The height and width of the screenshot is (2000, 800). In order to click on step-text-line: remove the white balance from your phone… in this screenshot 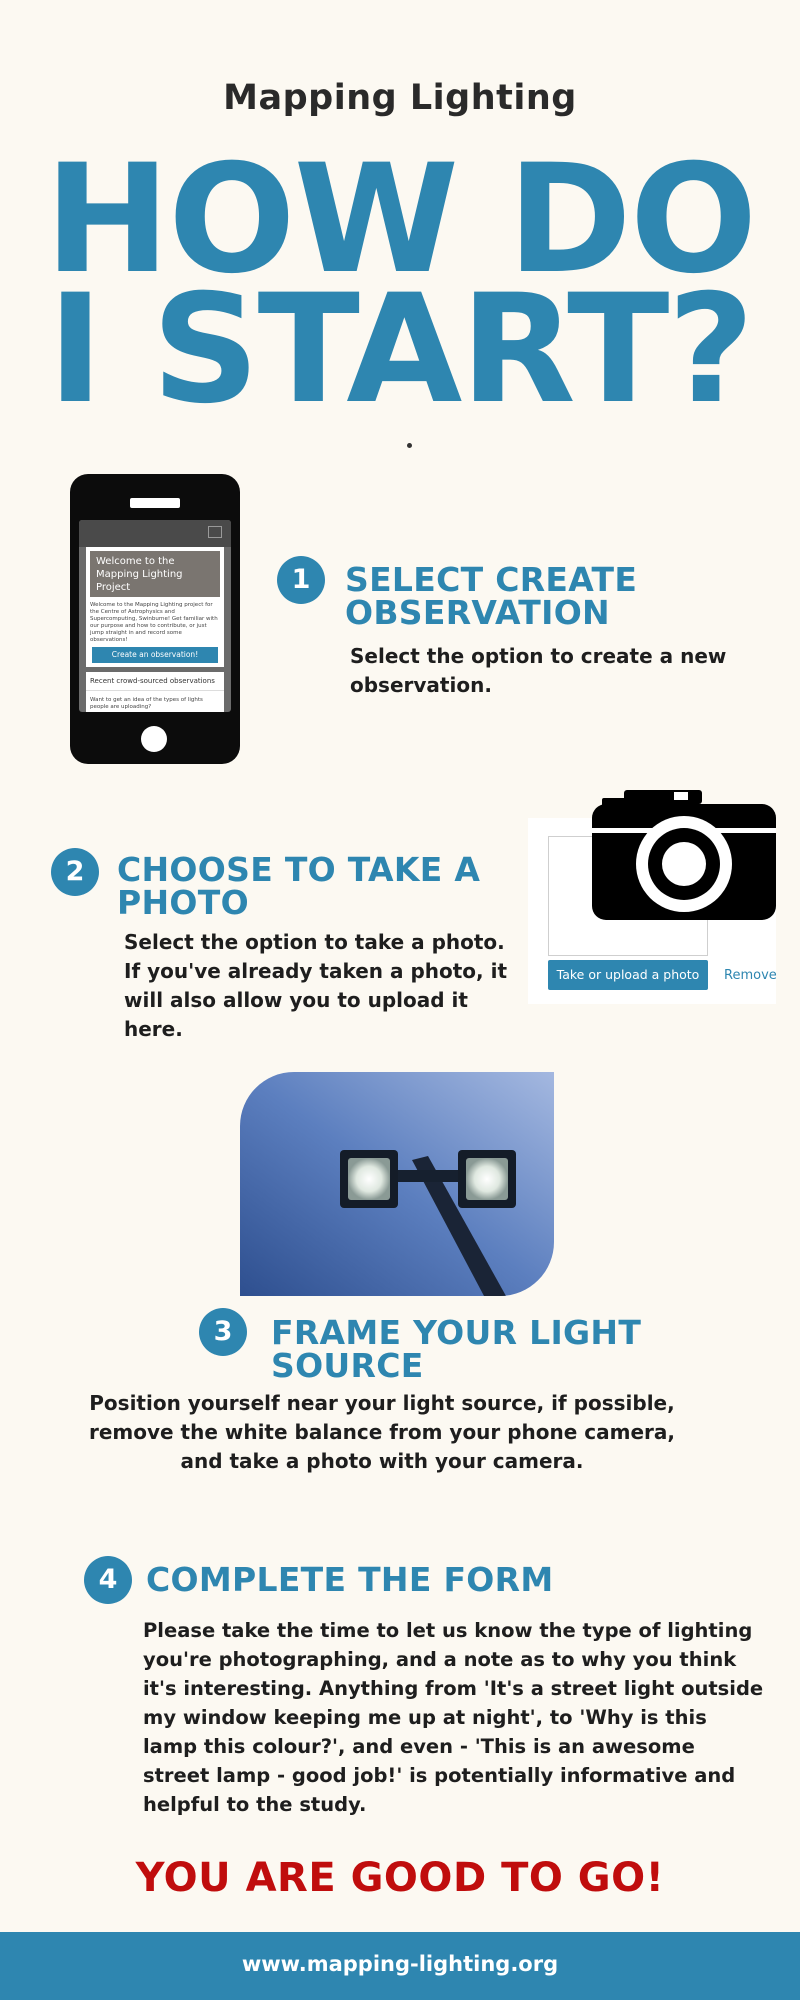, I will do `click(382, 1432)`.